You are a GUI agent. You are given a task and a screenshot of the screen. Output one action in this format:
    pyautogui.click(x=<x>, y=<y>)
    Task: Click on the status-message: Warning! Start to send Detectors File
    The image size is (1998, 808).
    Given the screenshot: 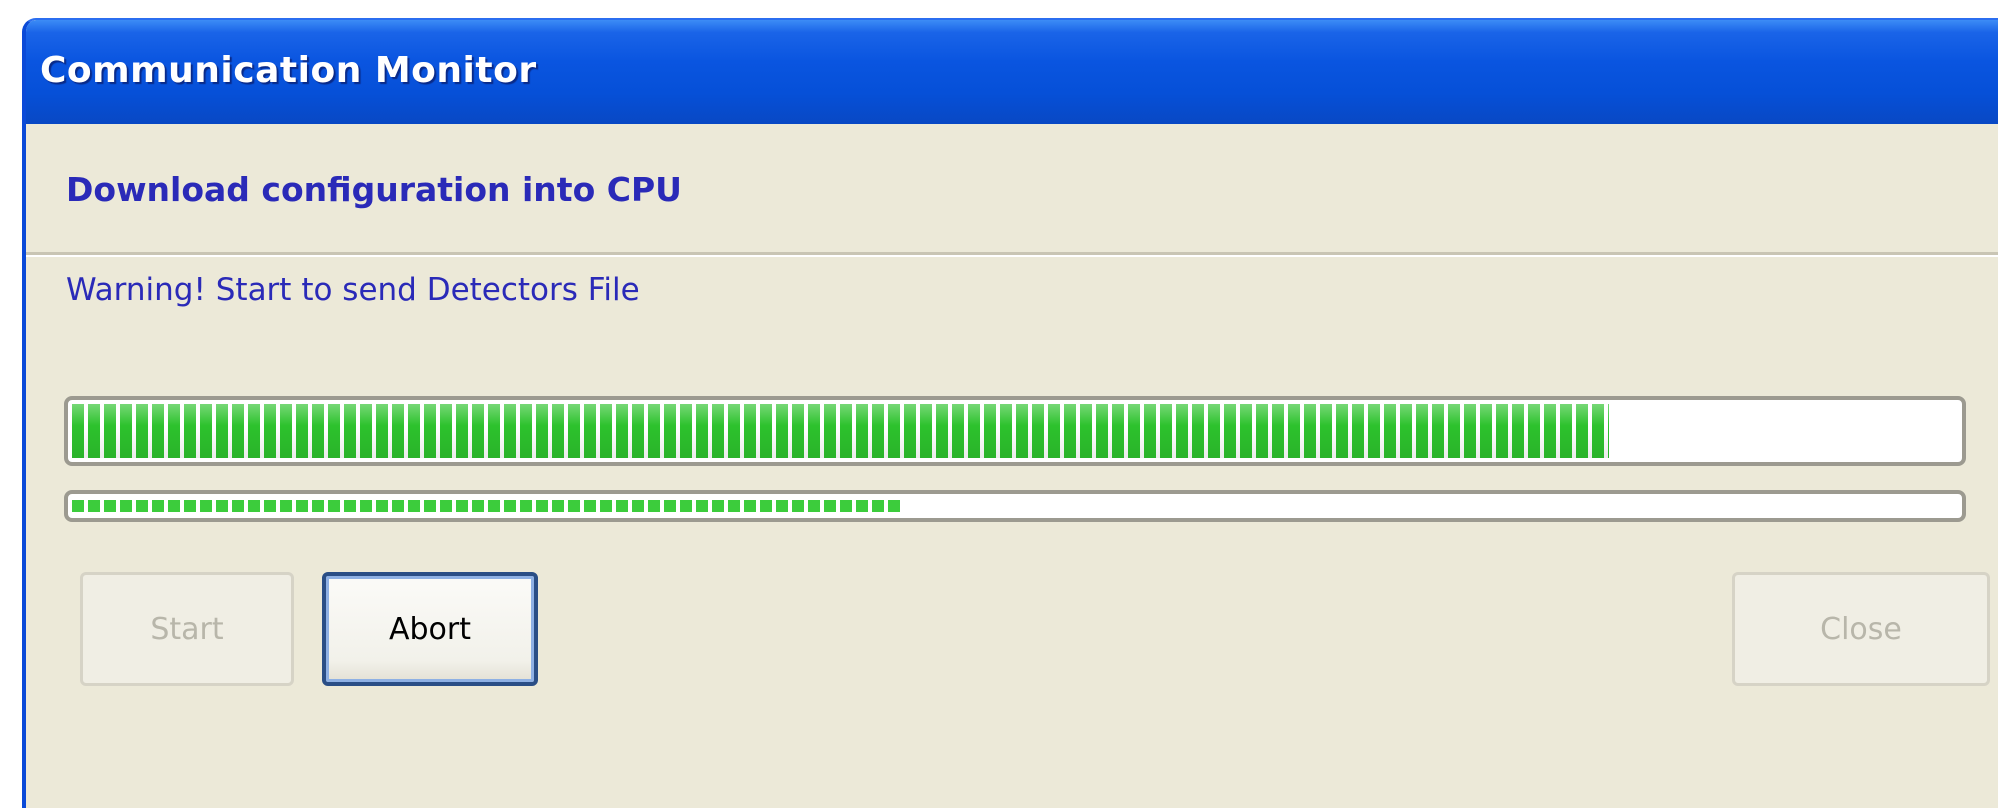 What is the action you would take?
    pyautogui.click(x=353, y=290)
    